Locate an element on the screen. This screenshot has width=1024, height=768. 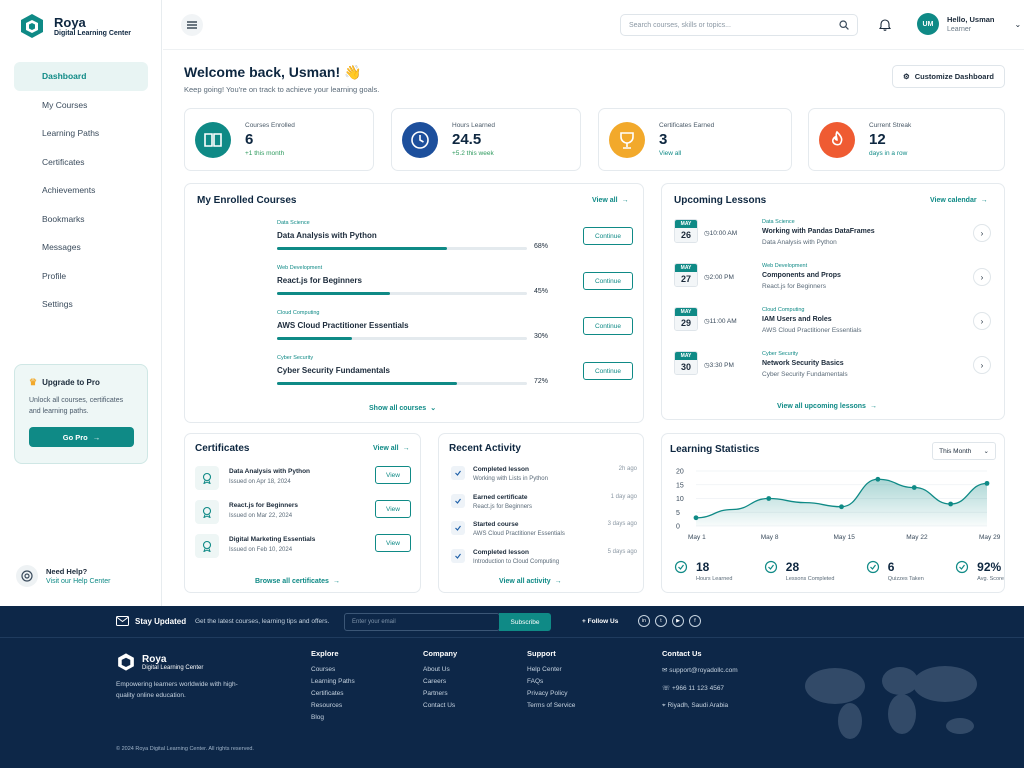
period-select: This Month ⌄ is located at coordinates (964, 451).